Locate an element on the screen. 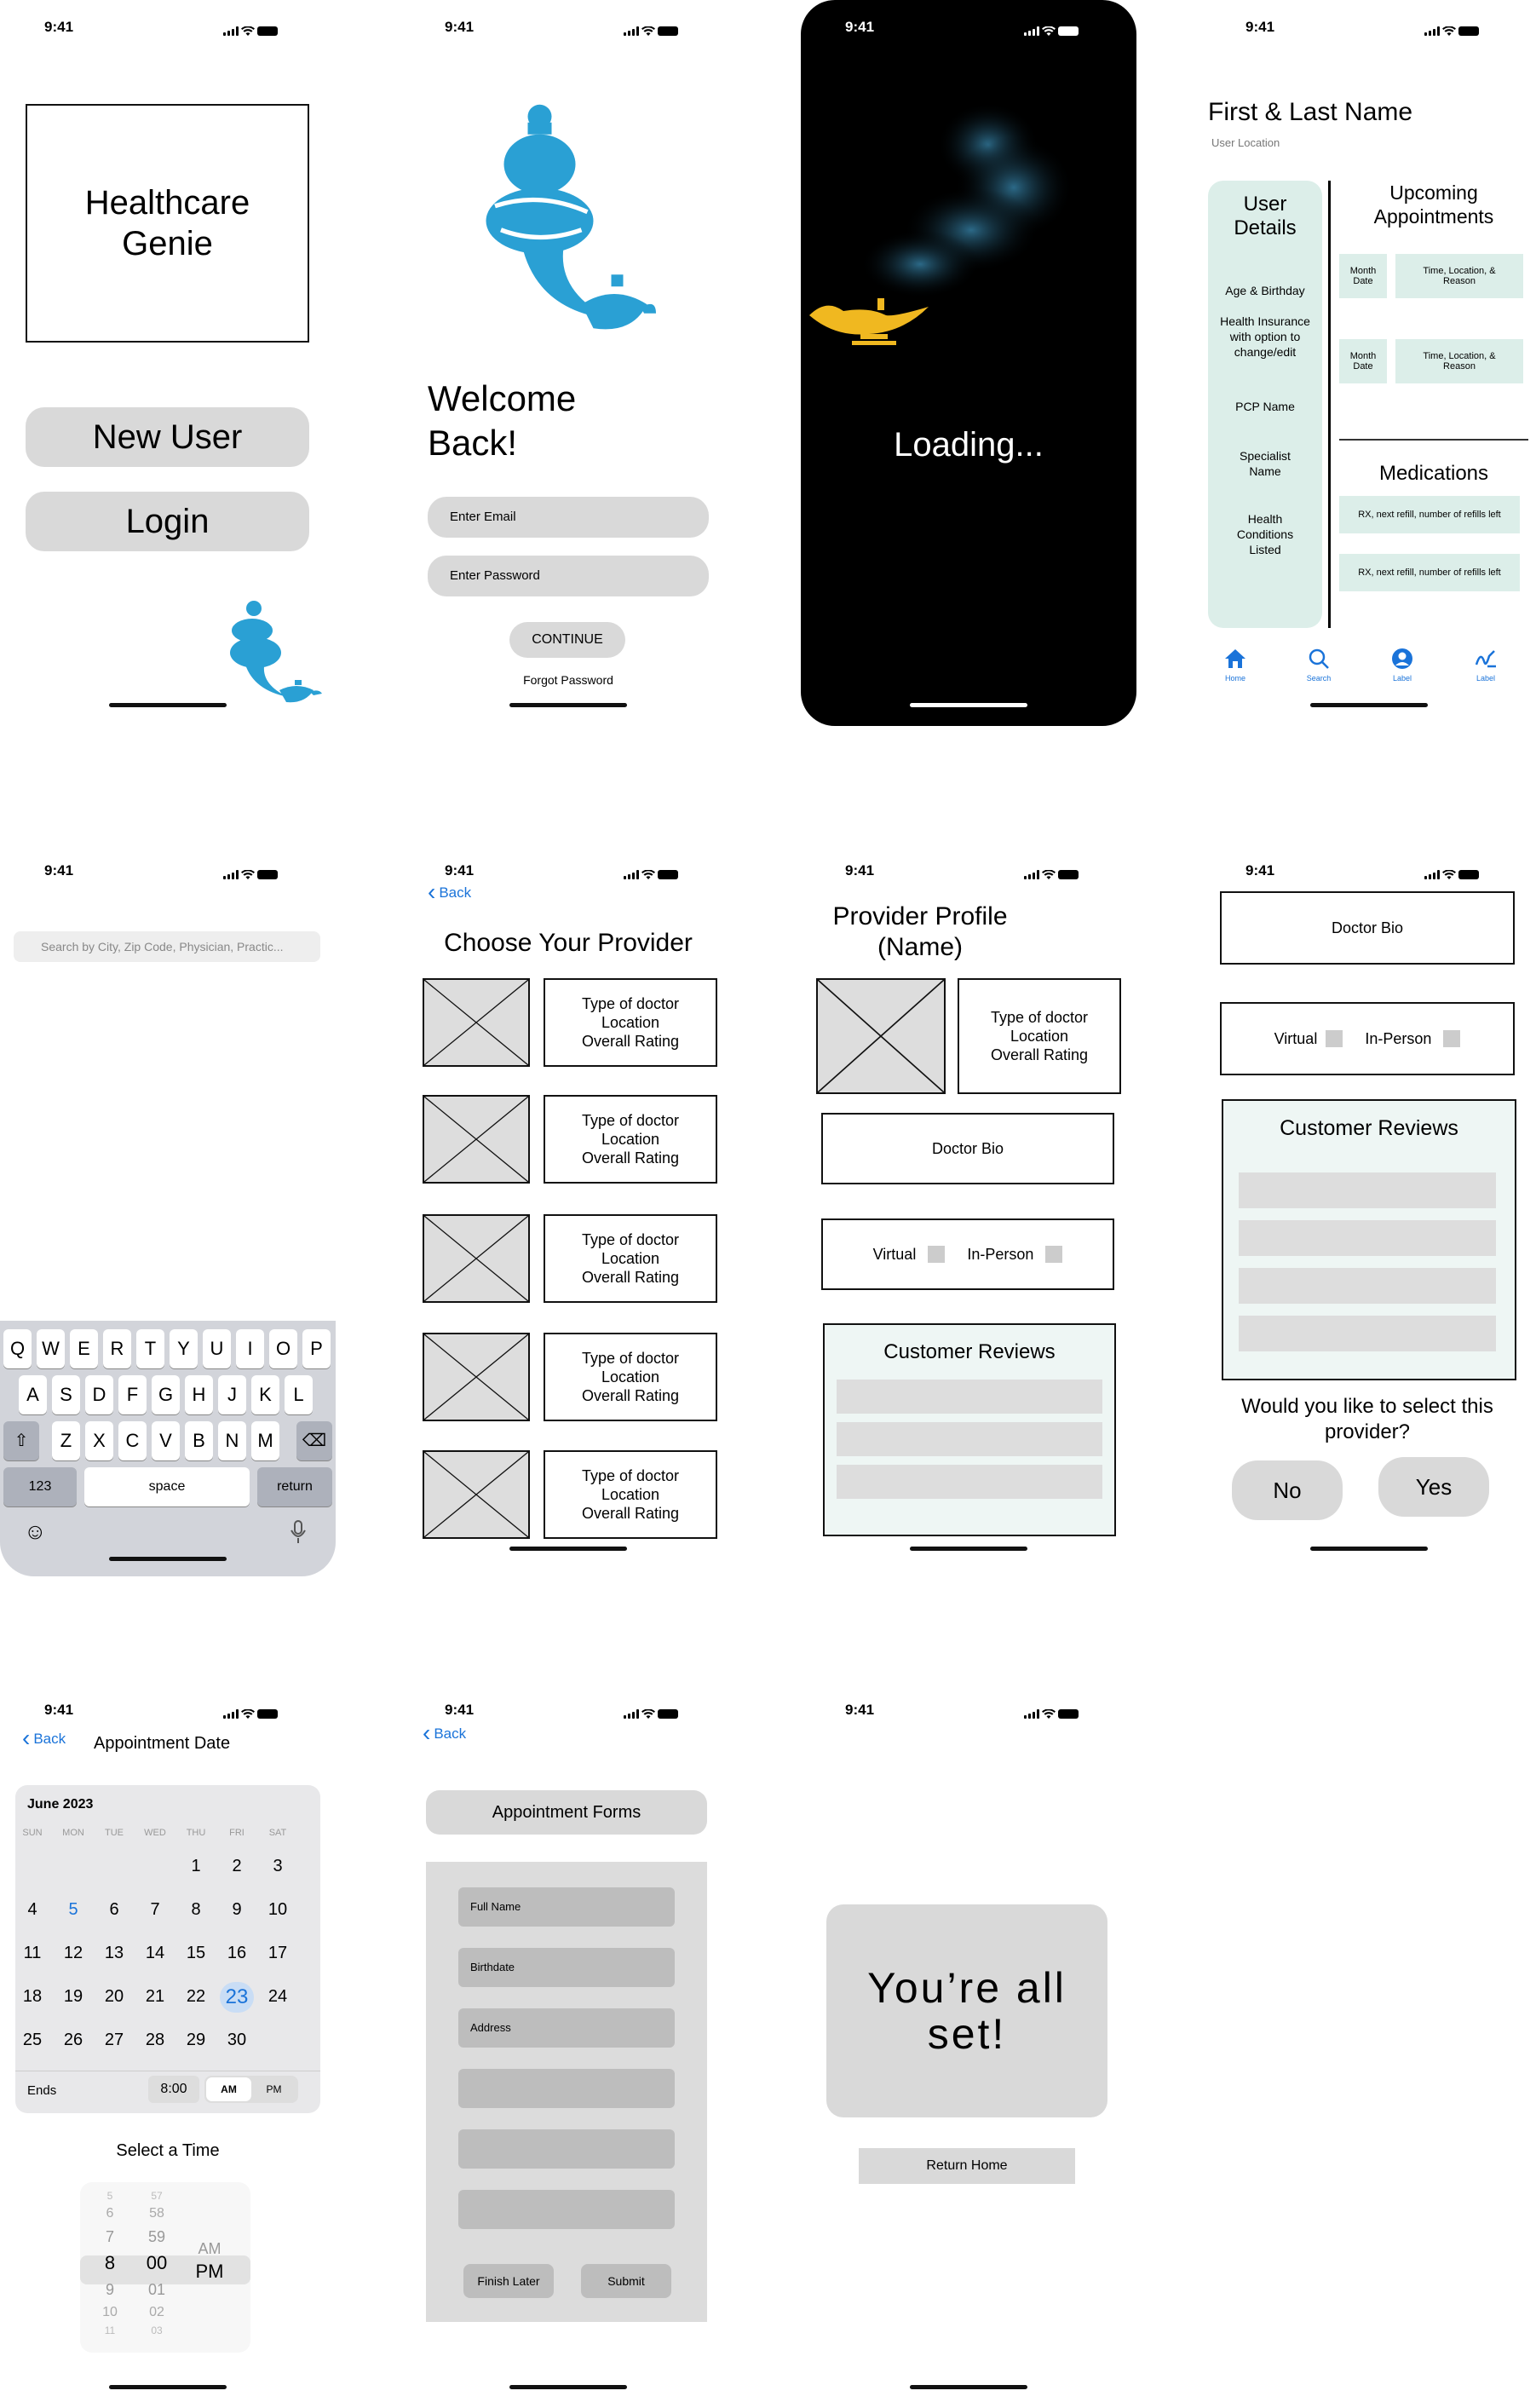 This screenshot has width=1536, height=2408. new-user-button: New User is located at coordinates (167, 437).